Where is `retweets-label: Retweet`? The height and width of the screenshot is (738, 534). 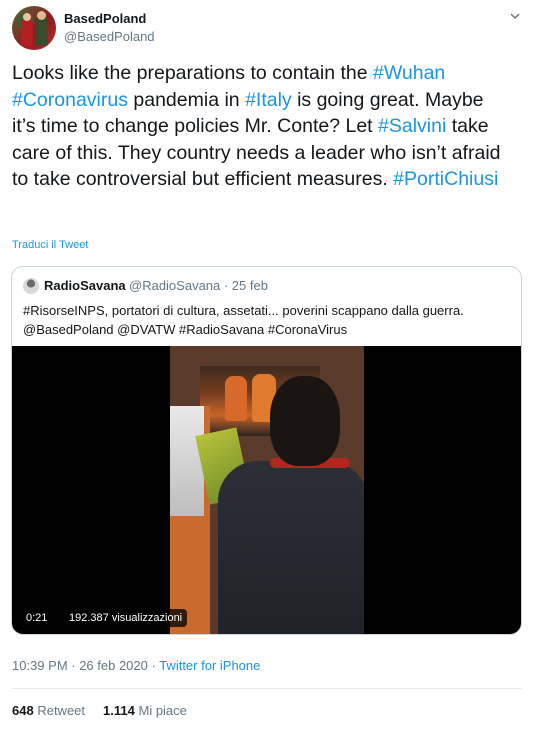 retweets-label: Retweet is located at coordinates (61, 710).